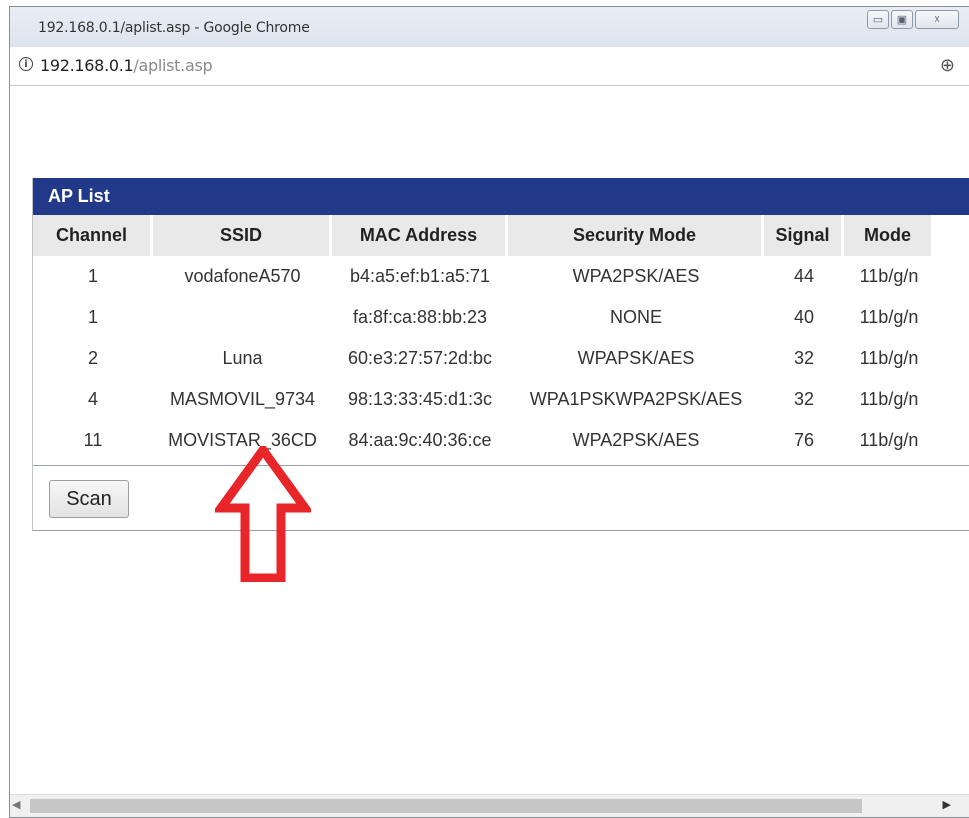  Describe the element at coordinates (26, 64) in the screenshot. I see `info-icon: i` at that location.